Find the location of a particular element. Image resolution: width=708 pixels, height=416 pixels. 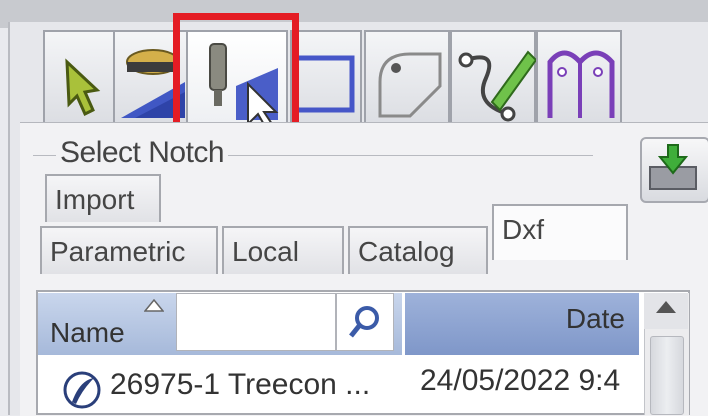

scrollbar-thumb is located at coordinates (667, 375).